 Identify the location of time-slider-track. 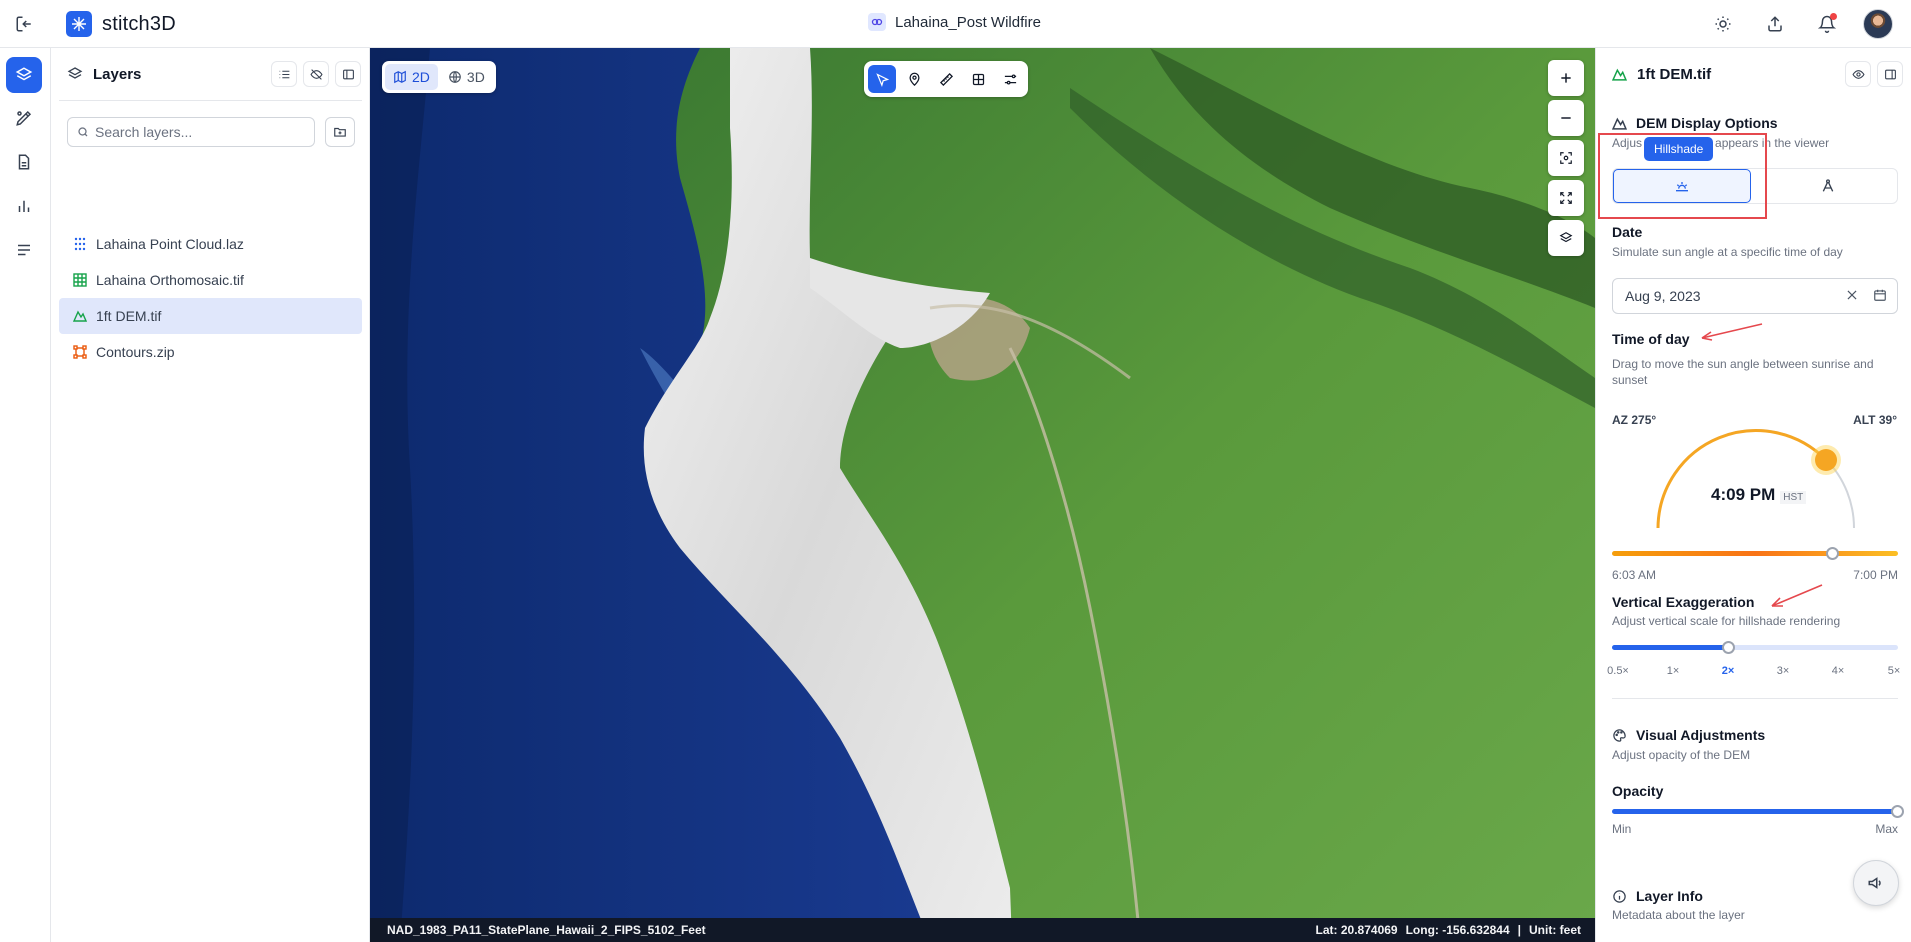
(1755, 553).